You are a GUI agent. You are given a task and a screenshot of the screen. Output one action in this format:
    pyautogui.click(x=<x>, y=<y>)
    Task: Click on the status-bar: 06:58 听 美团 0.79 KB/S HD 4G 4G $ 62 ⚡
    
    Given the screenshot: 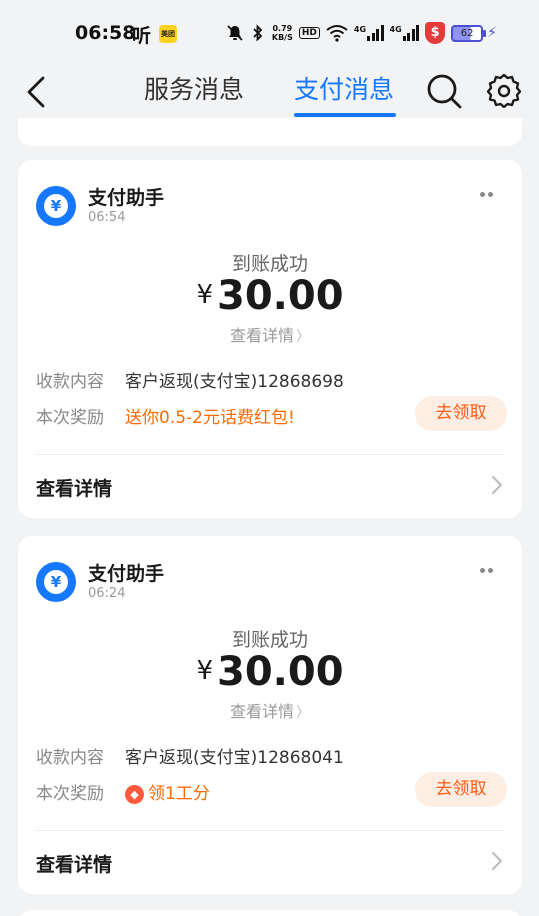 What is the action you would take?
    pyautogui.click(x=269, y=33)
    